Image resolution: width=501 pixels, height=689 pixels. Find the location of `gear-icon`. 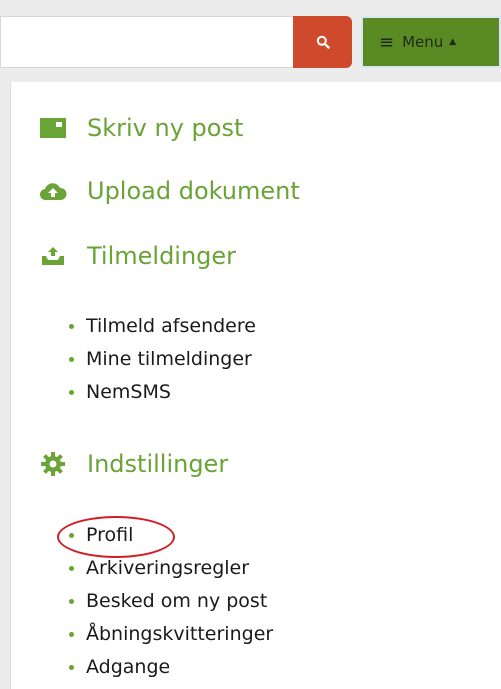

gear-icon is located at coordinates (53, 464).